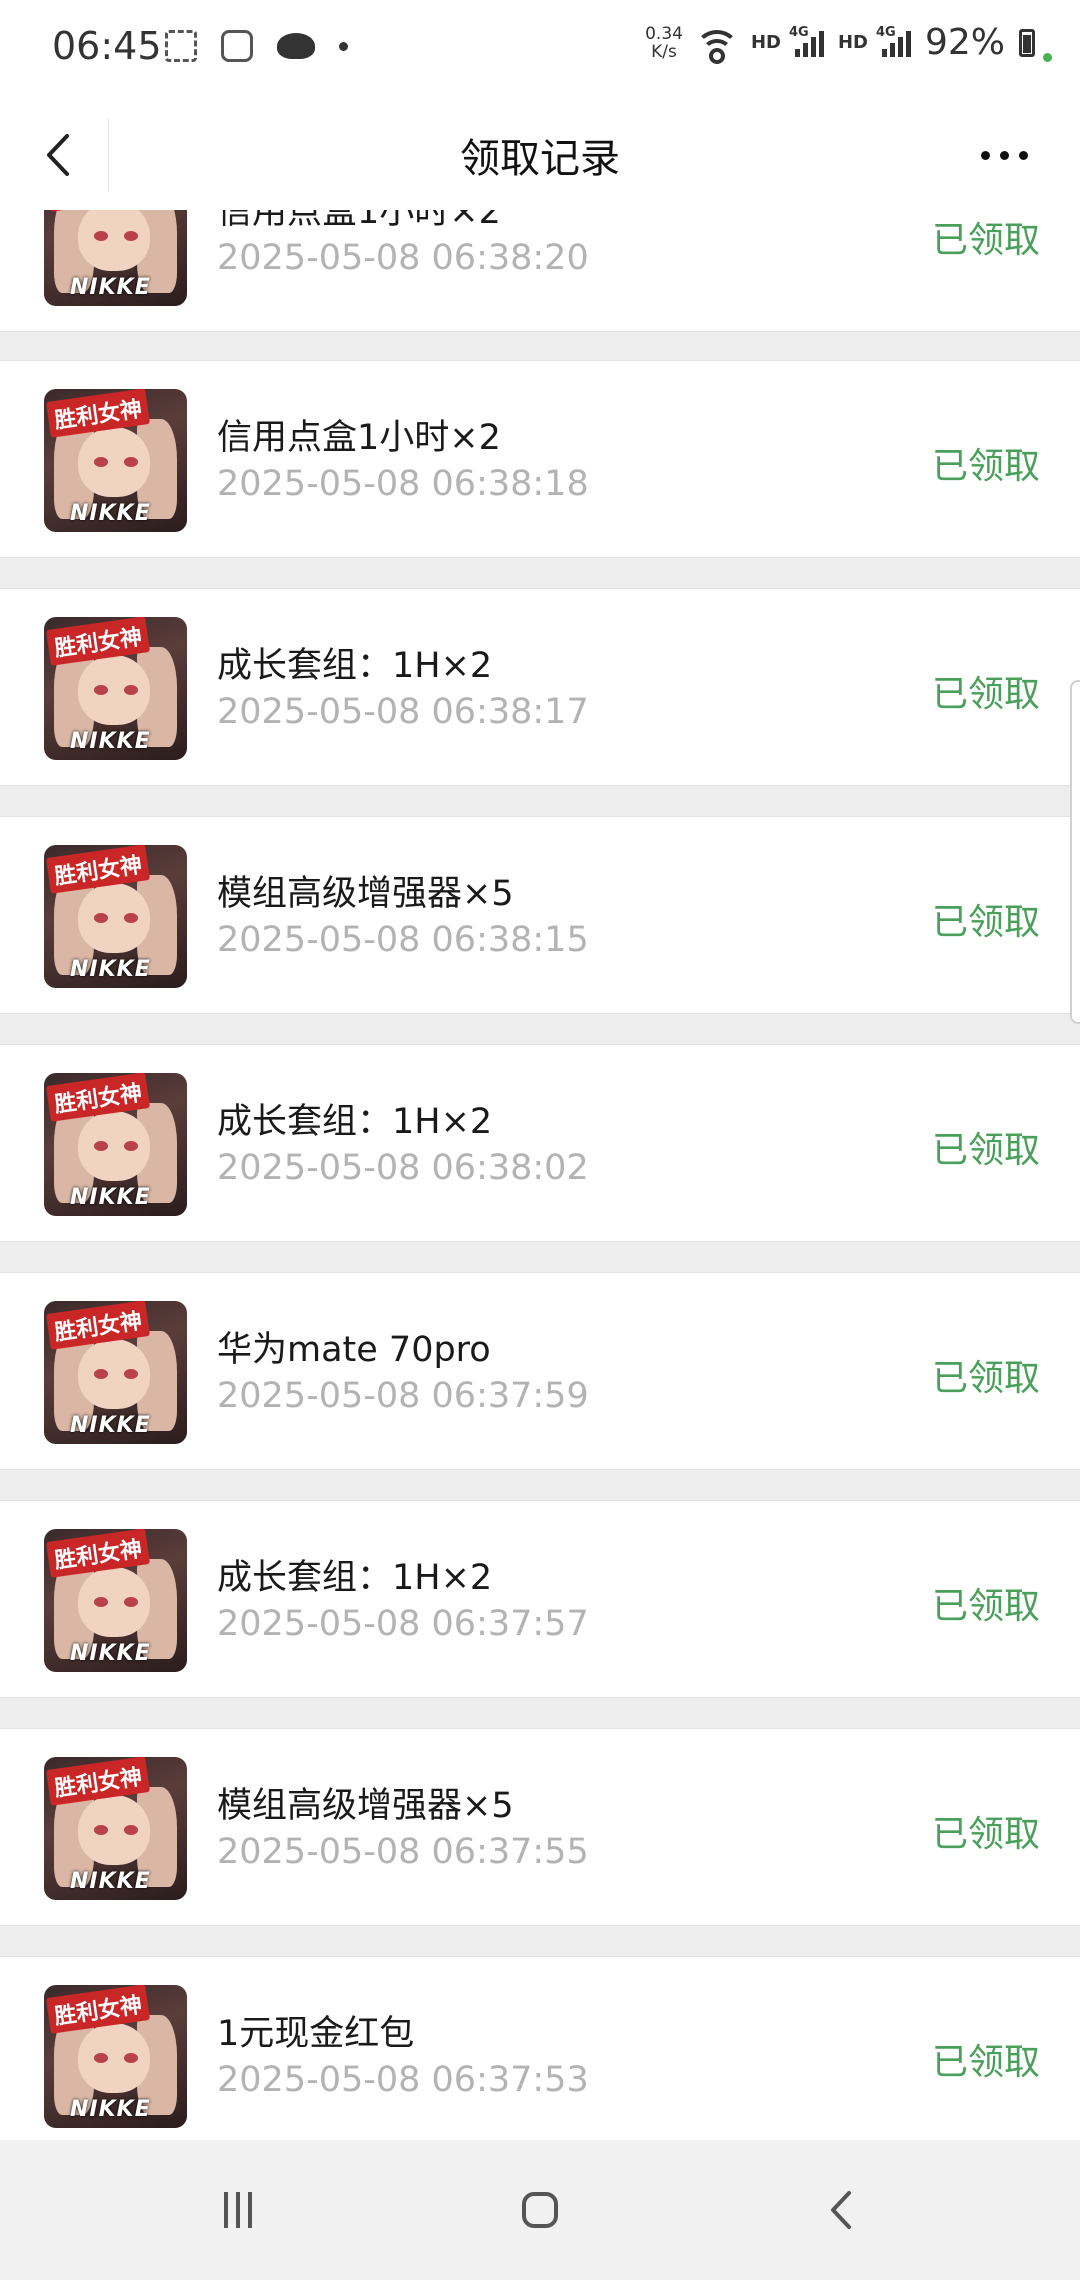  I want to click on item-time: 2025-05-08 06:38:15, so click(403, 940).